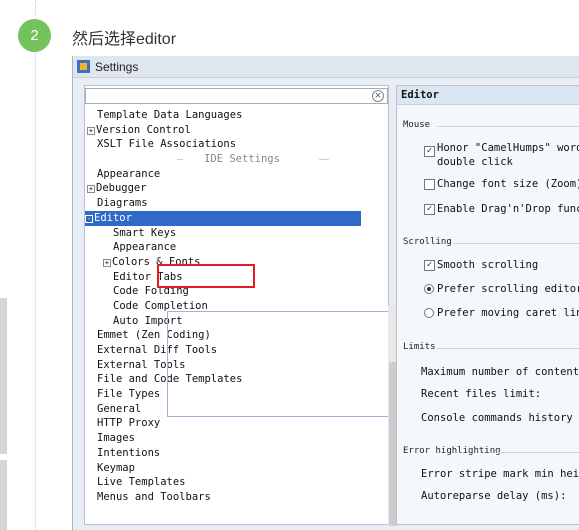 This screenshot has height=530, width=579. I want to click on prefer-scrolling-editor-radio, so click(429, 289).